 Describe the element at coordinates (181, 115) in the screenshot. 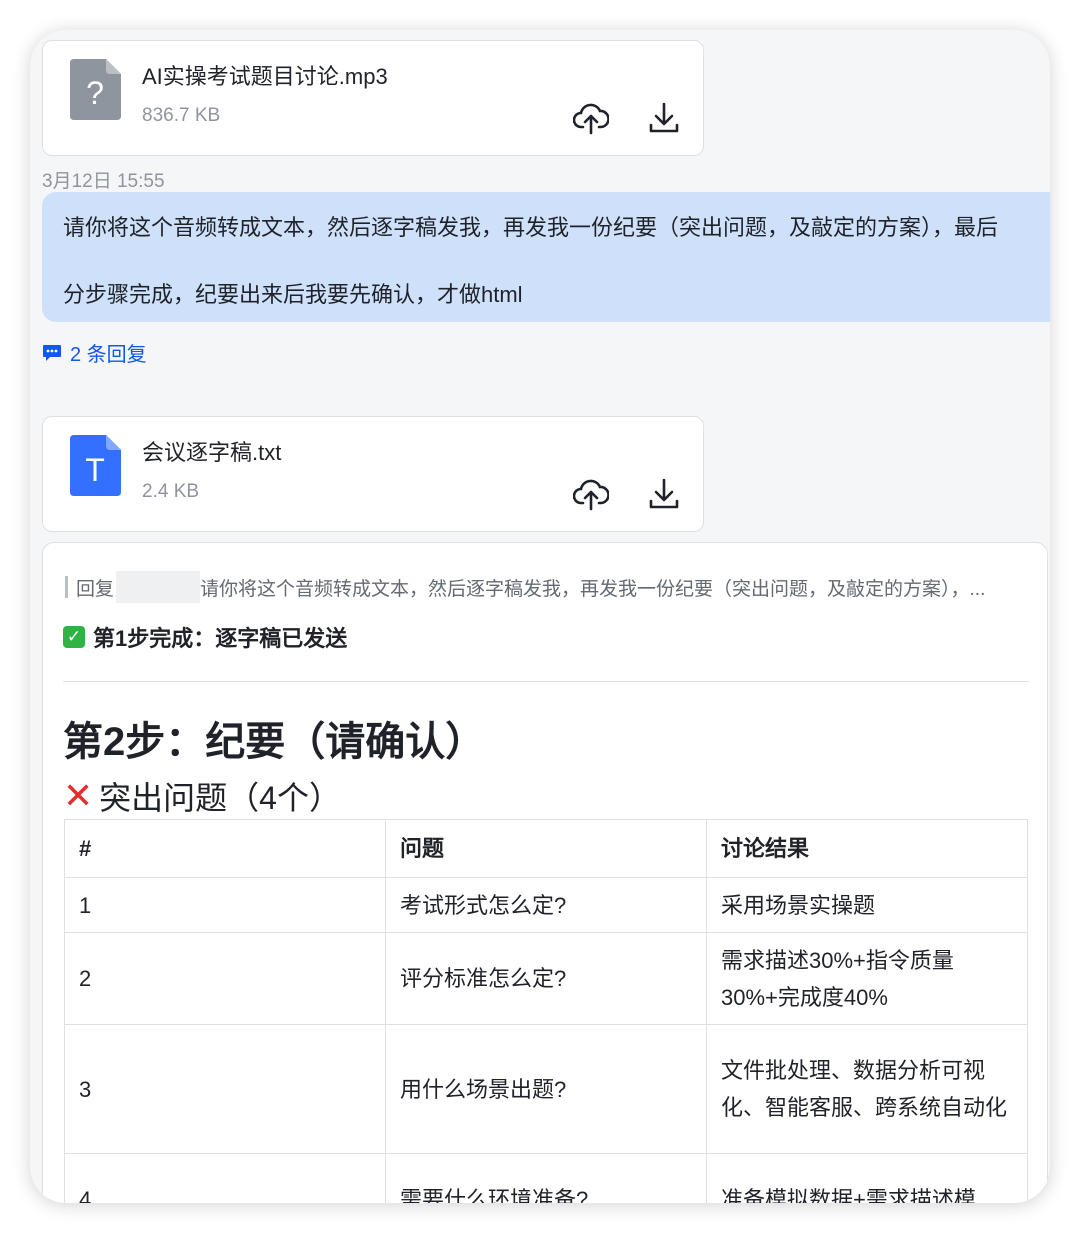

I see `file-size: 836.7 KB` at that location.